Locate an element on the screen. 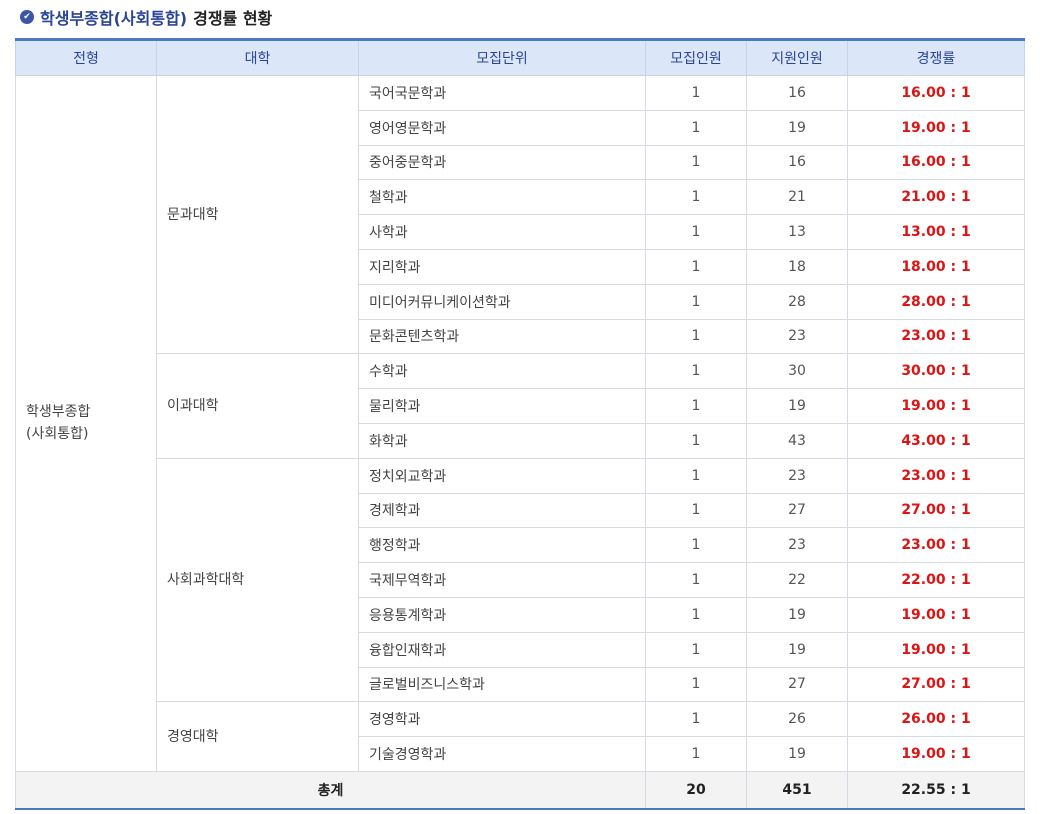 The height and width of the screenshot is (814, 1040). table-row: 이과대학 수학과 1 30 30.00 : 1 is located at coordinates (520, 406).